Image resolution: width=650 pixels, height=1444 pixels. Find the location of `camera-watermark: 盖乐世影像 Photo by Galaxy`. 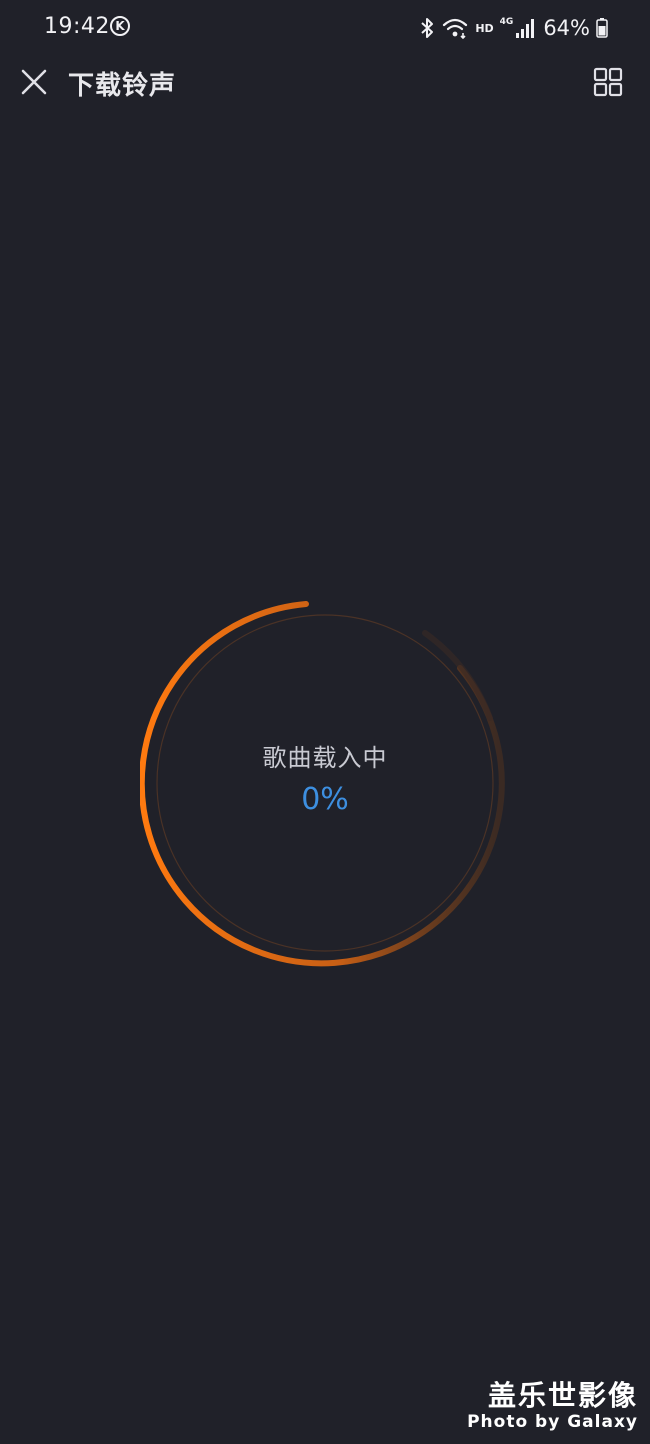

camera-watermark: 盖乐世影像 Photo by Galaxy is located at coordinates (552, 1406).